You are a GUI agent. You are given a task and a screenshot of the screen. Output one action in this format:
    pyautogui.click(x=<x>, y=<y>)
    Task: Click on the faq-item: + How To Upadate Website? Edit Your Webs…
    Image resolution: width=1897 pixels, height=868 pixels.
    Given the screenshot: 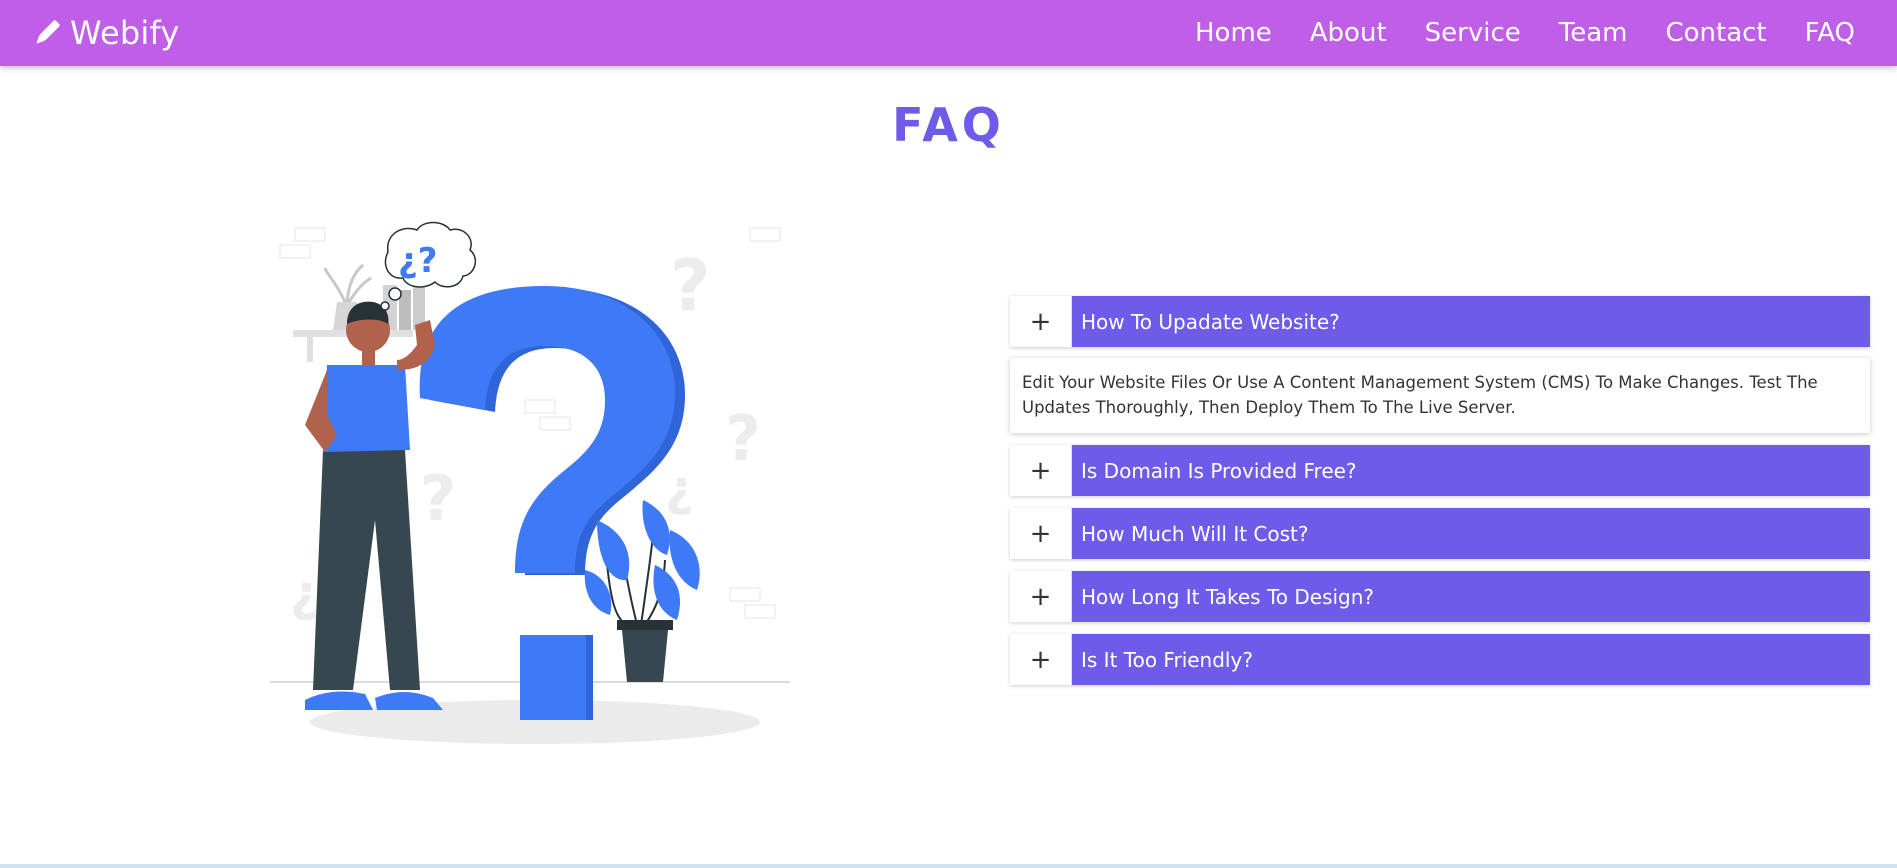 What is the action you would take?
    pyautogui.click(x=1440, y=364)
    